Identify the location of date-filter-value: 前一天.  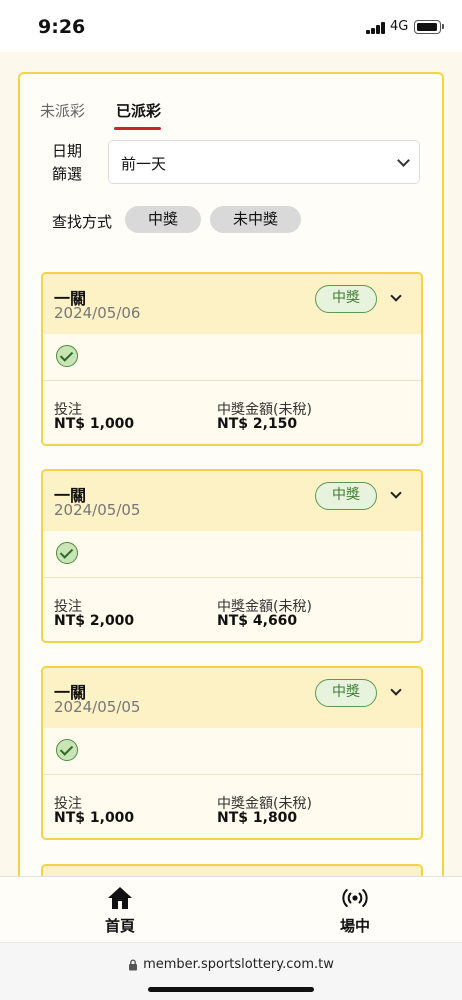
(144, 164).